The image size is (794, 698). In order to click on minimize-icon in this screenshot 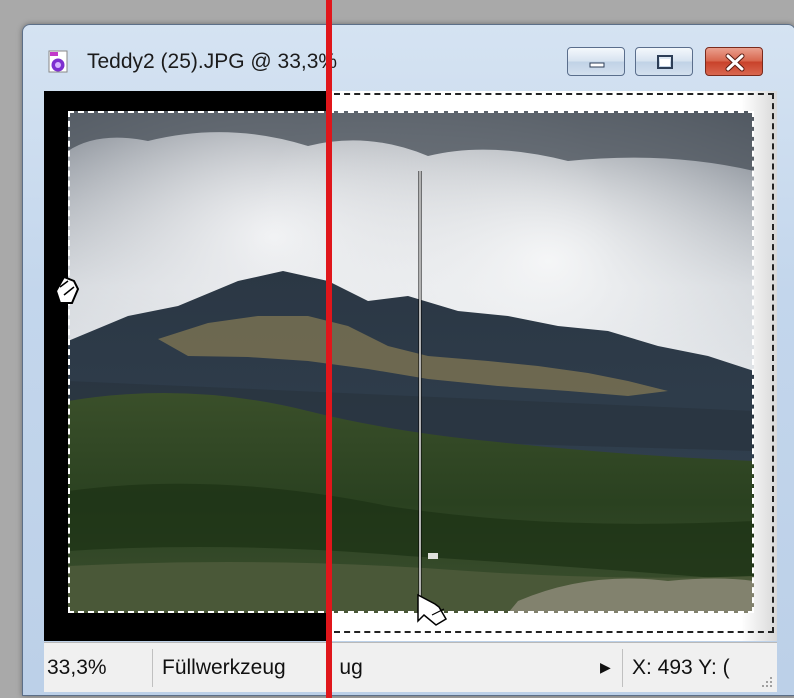, I will do `click(597, 65)`.